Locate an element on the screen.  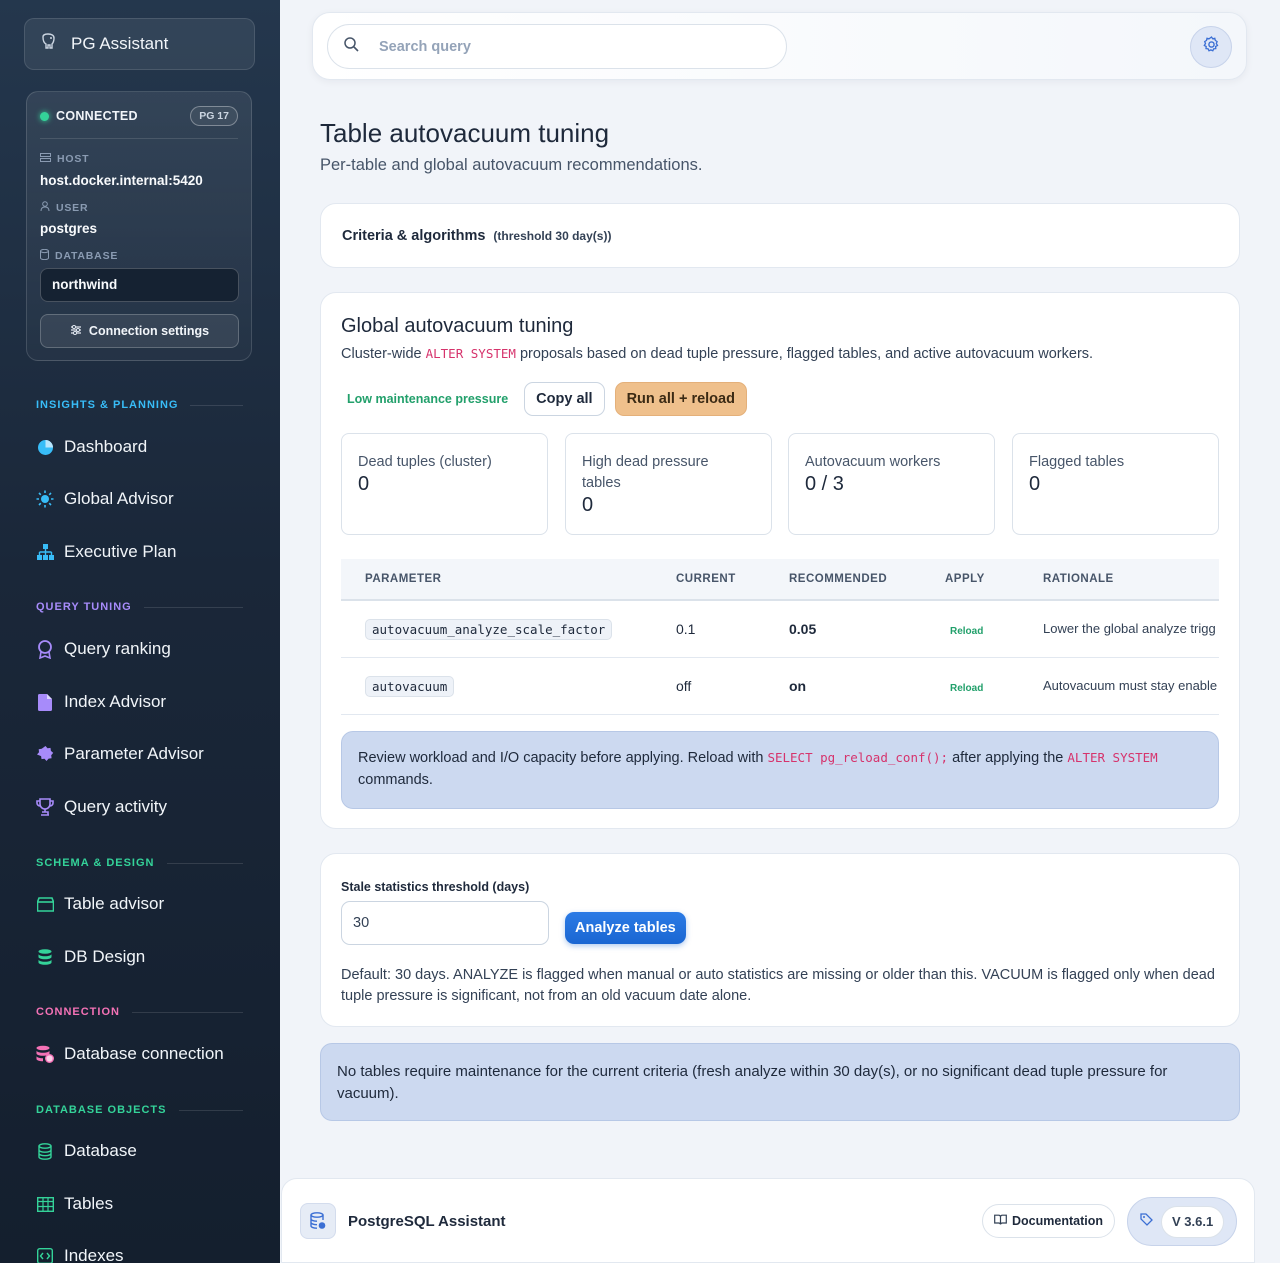
pressure-badge: Low maintenance pressure is located at coordinates (428, 399).